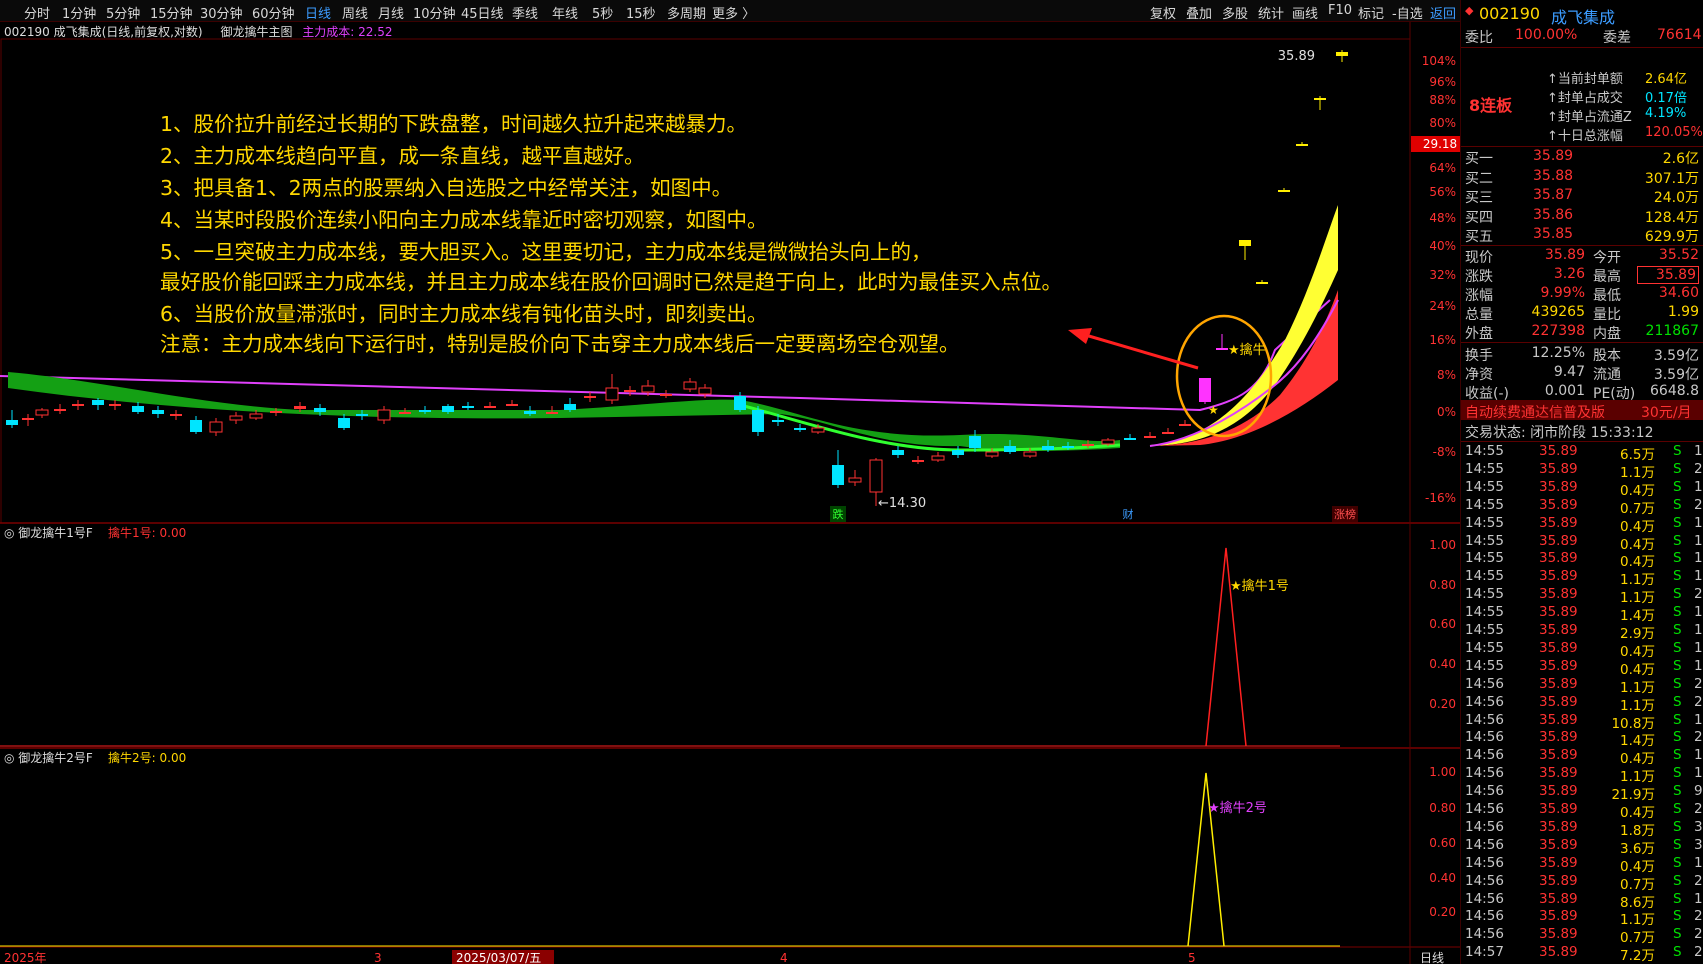  Describe the element at coordinates (1558, 353) in the screenshot. I see `stat-value: 12.25%` at that location.